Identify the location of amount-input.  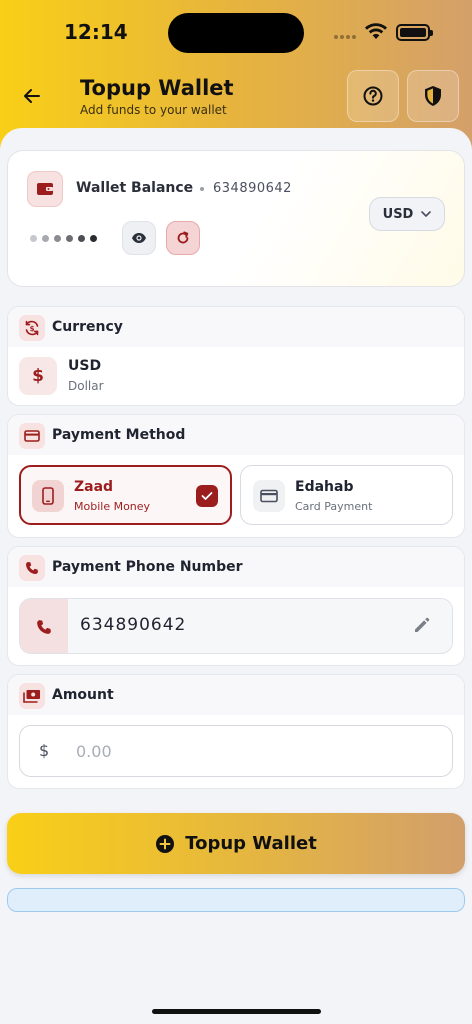
(256, 751).